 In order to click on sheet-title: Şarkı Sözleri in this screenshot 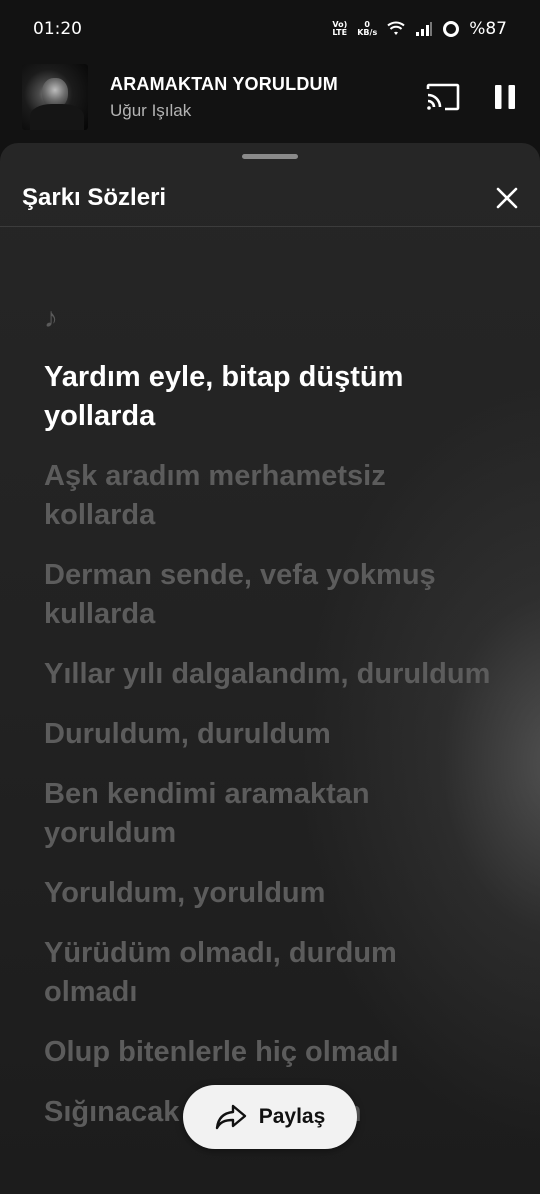, I will do `click(94, 197)`.